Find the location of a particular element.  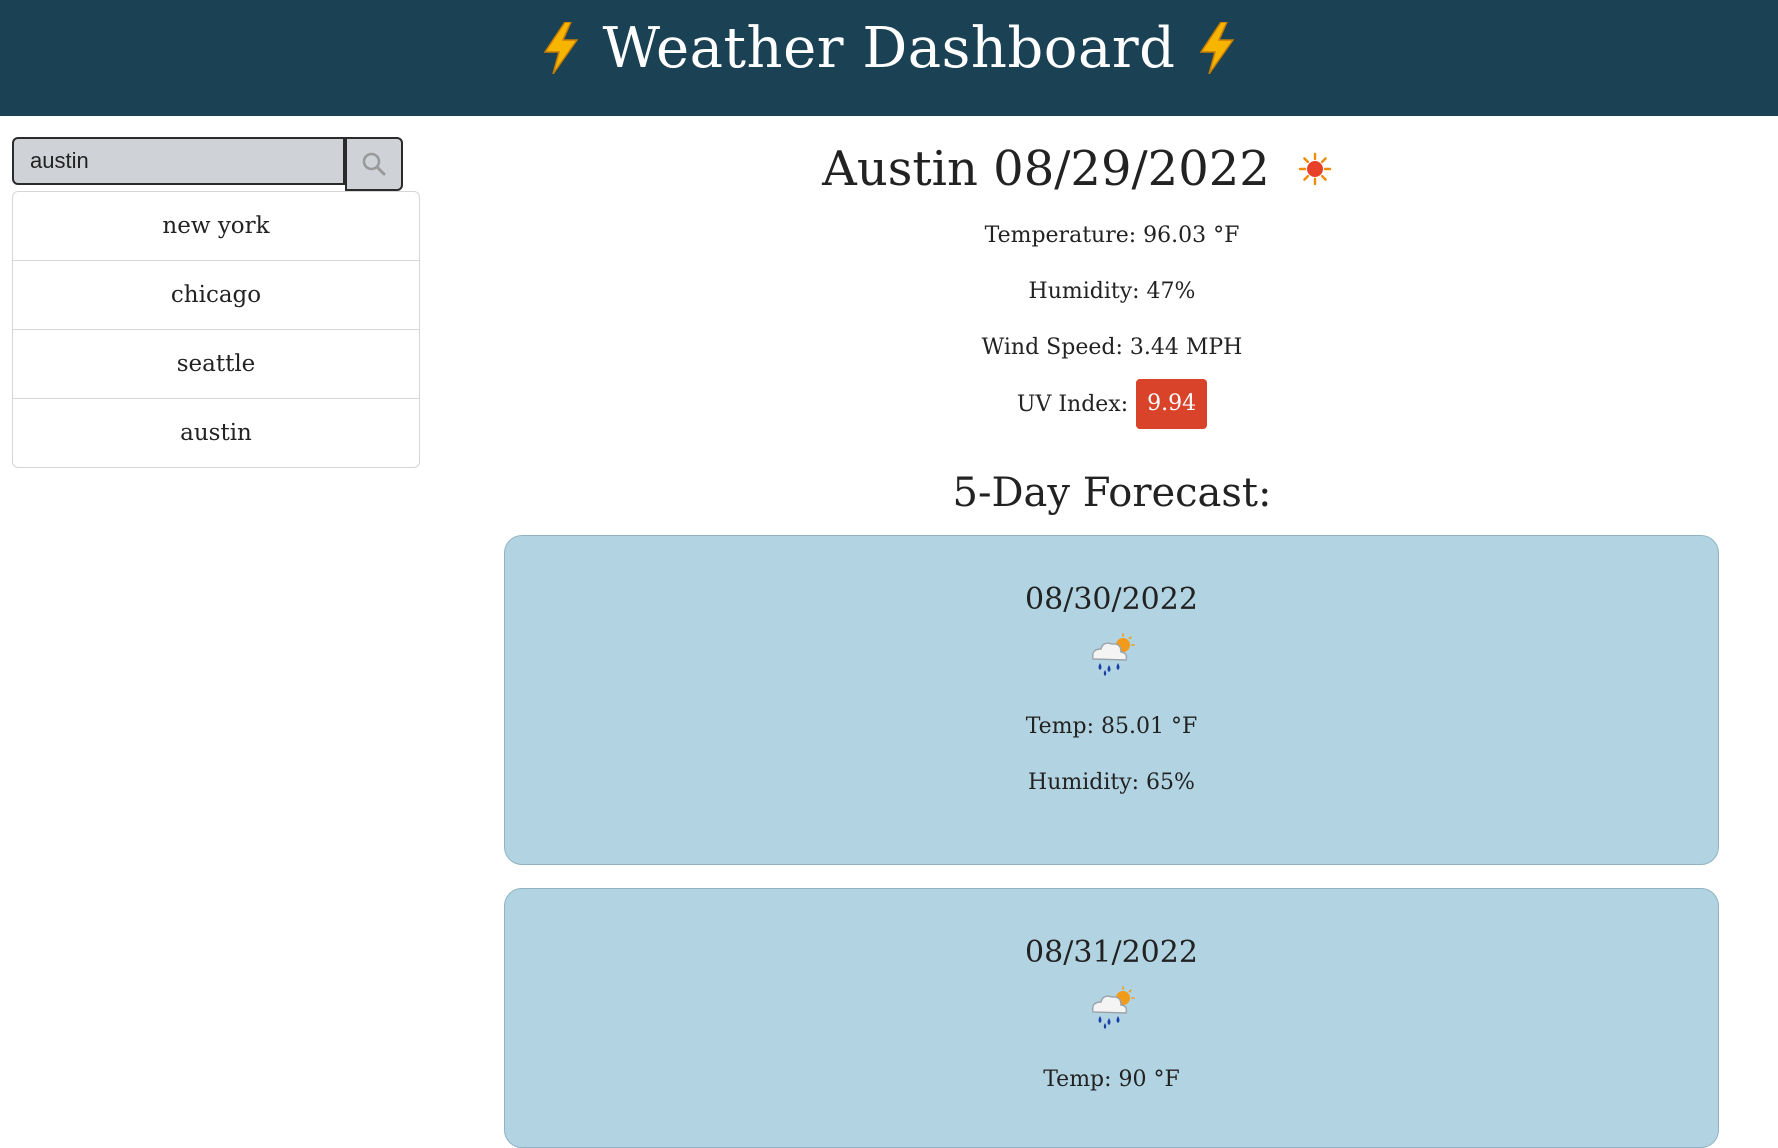

sun-icon is located at coordinates (1315, 169).